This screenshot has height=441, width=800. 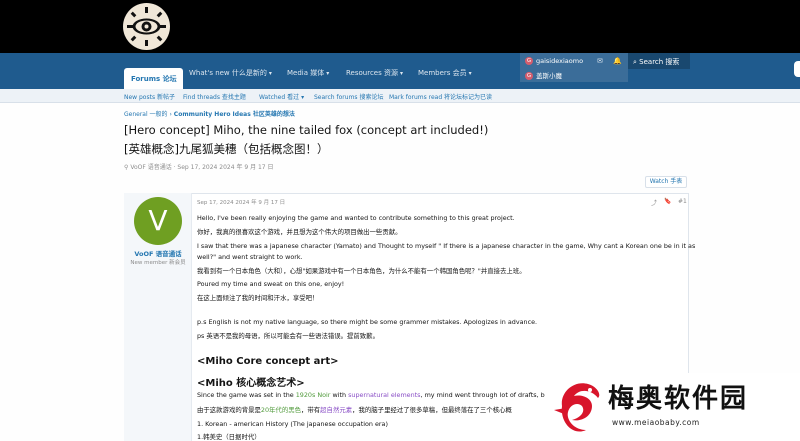 I want to click on new-posts-link: New posts 新帖子, so click(x=149, y=96).